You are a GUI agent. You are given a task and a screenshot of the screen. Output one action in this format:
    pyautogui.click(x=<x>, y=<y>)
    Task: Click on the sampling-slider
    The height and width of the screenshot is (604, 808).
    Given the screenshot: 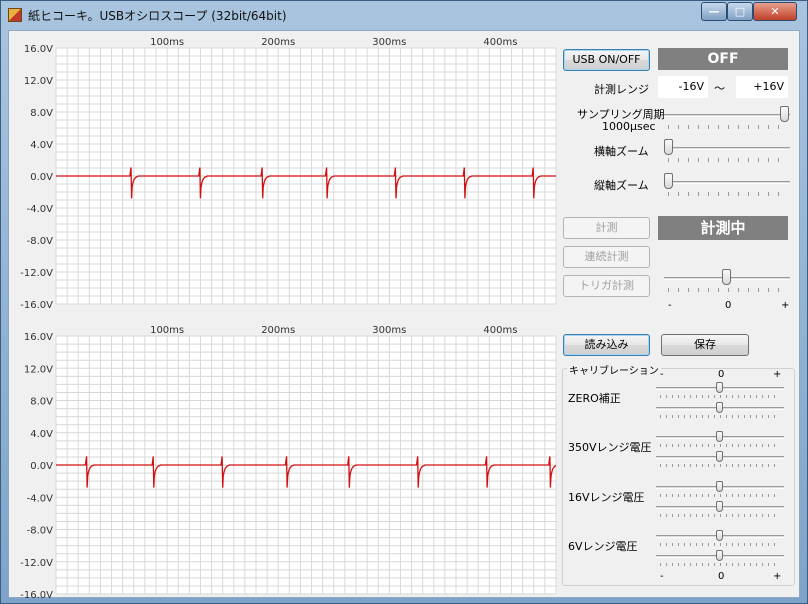 What is the action you would take?
    pyautogui.click(x=727, y=118)
    